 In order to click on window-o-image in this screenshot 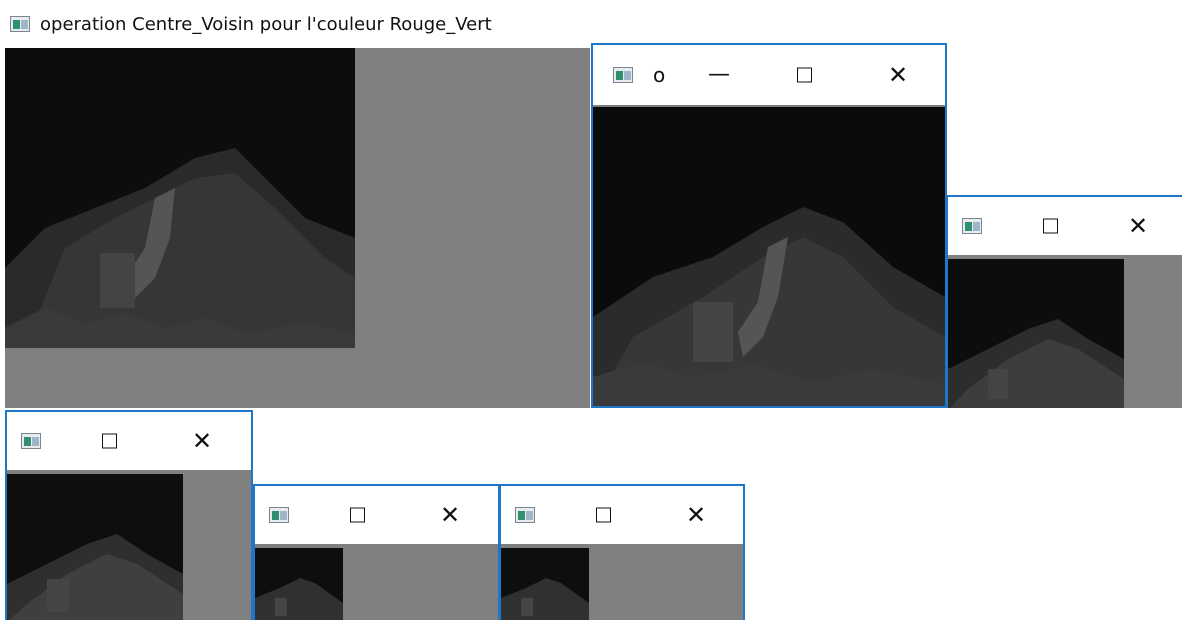, I will do `click(769, 256)`.